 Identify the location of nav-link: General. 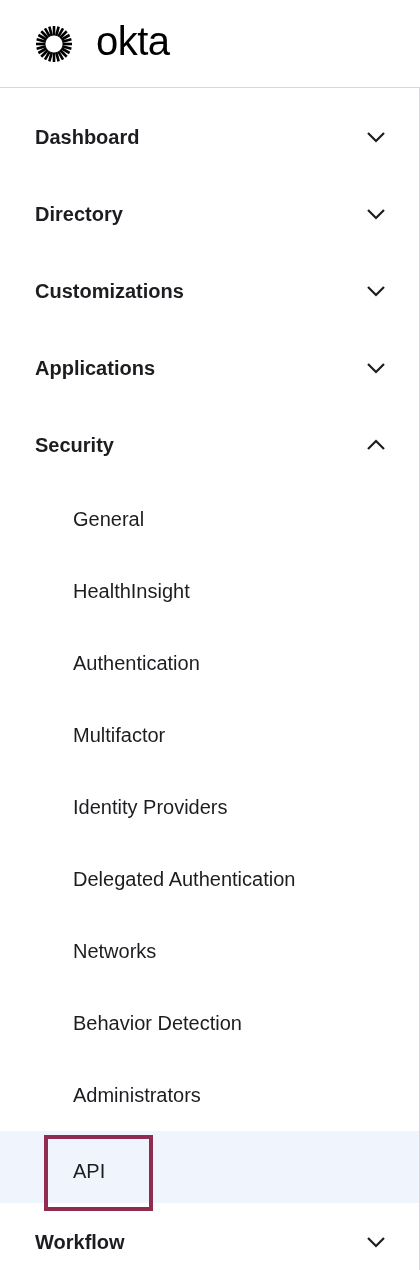
(109, 519).